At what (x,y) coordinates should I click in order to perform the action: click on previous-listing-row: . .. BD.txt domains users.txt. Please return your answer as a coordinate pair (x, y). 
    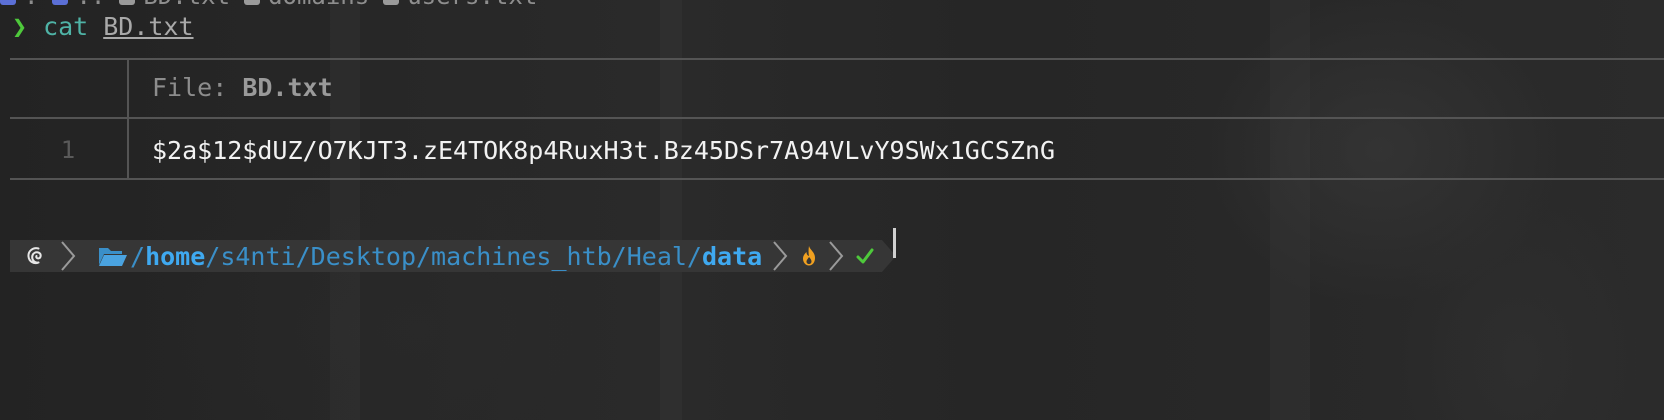
    Looking at the image, I should click on (268, 5).